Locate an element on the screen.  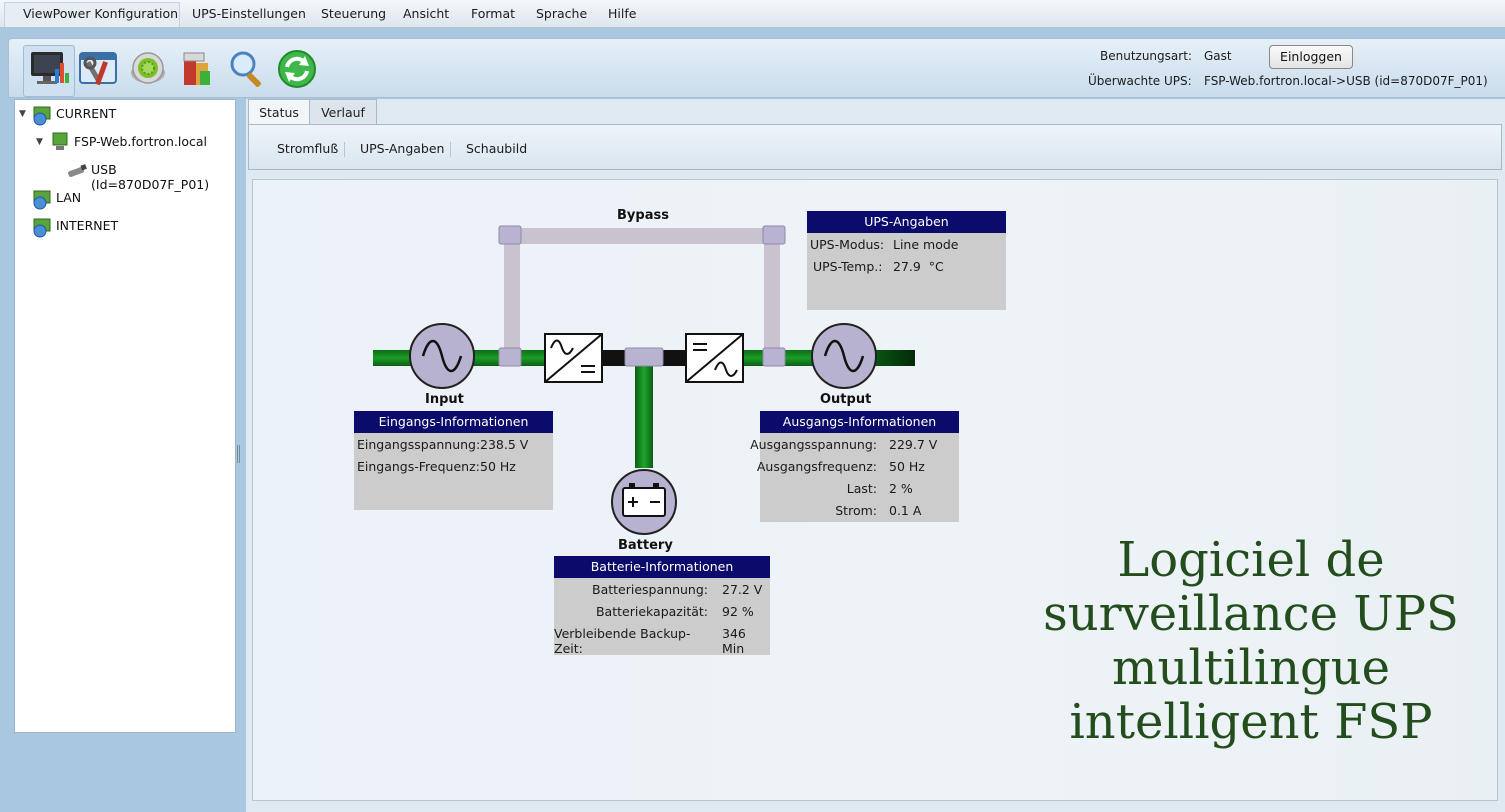
menu-ups-einstellungen: UPS-Einstellungen is located at coordinates (249, 13).